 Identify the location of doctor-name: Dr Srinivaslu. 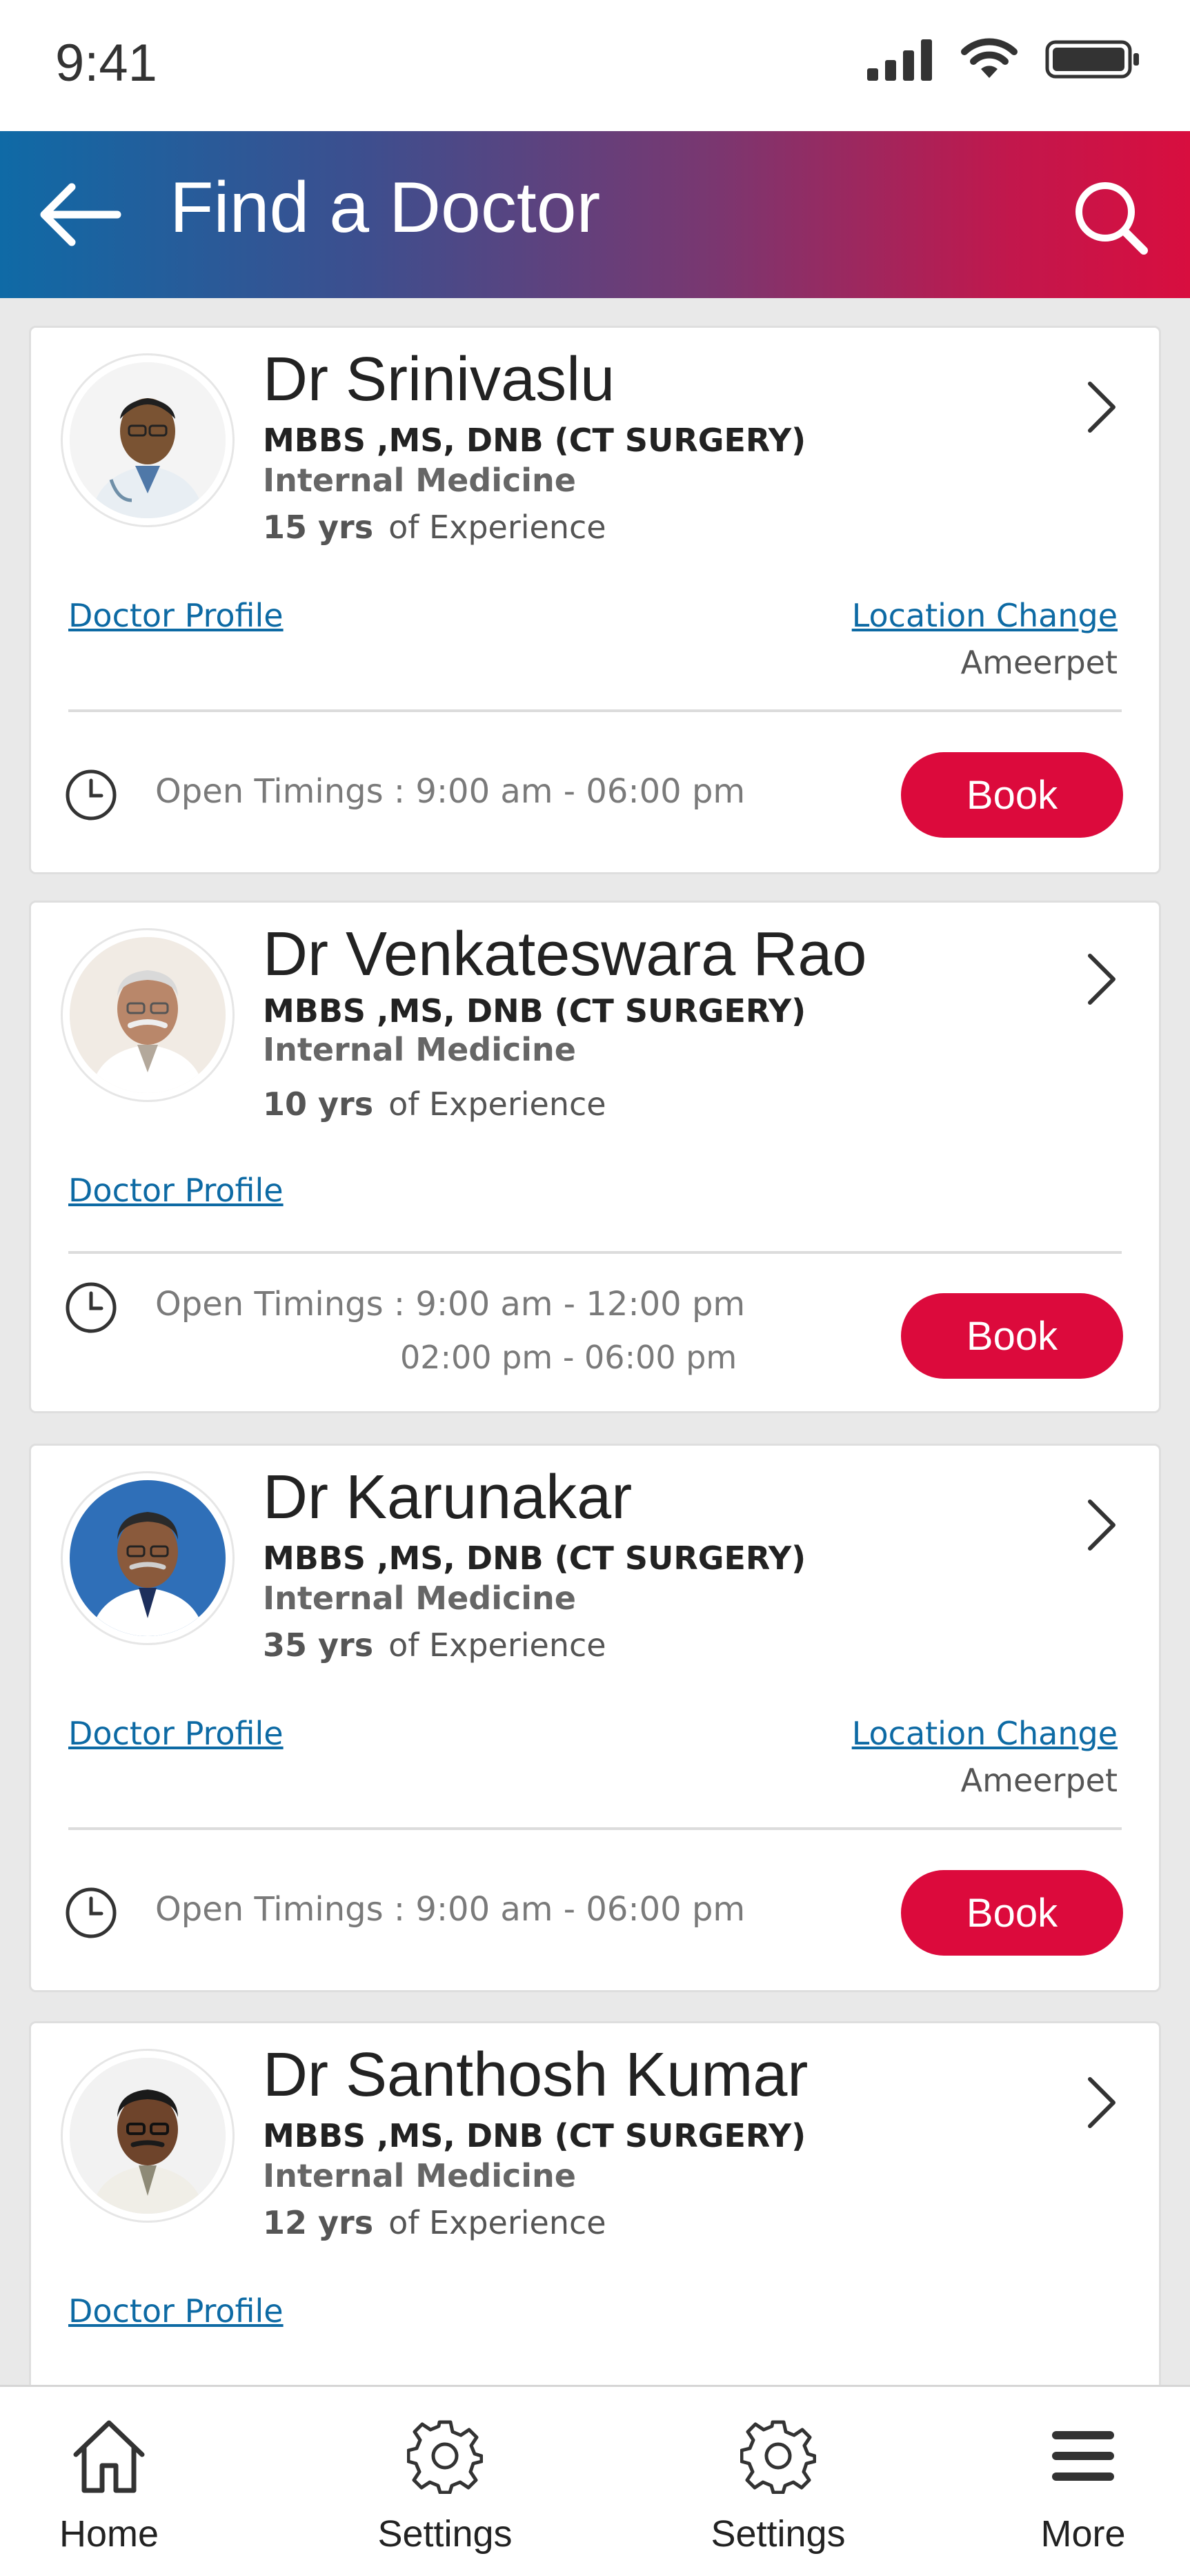
(439, 379).